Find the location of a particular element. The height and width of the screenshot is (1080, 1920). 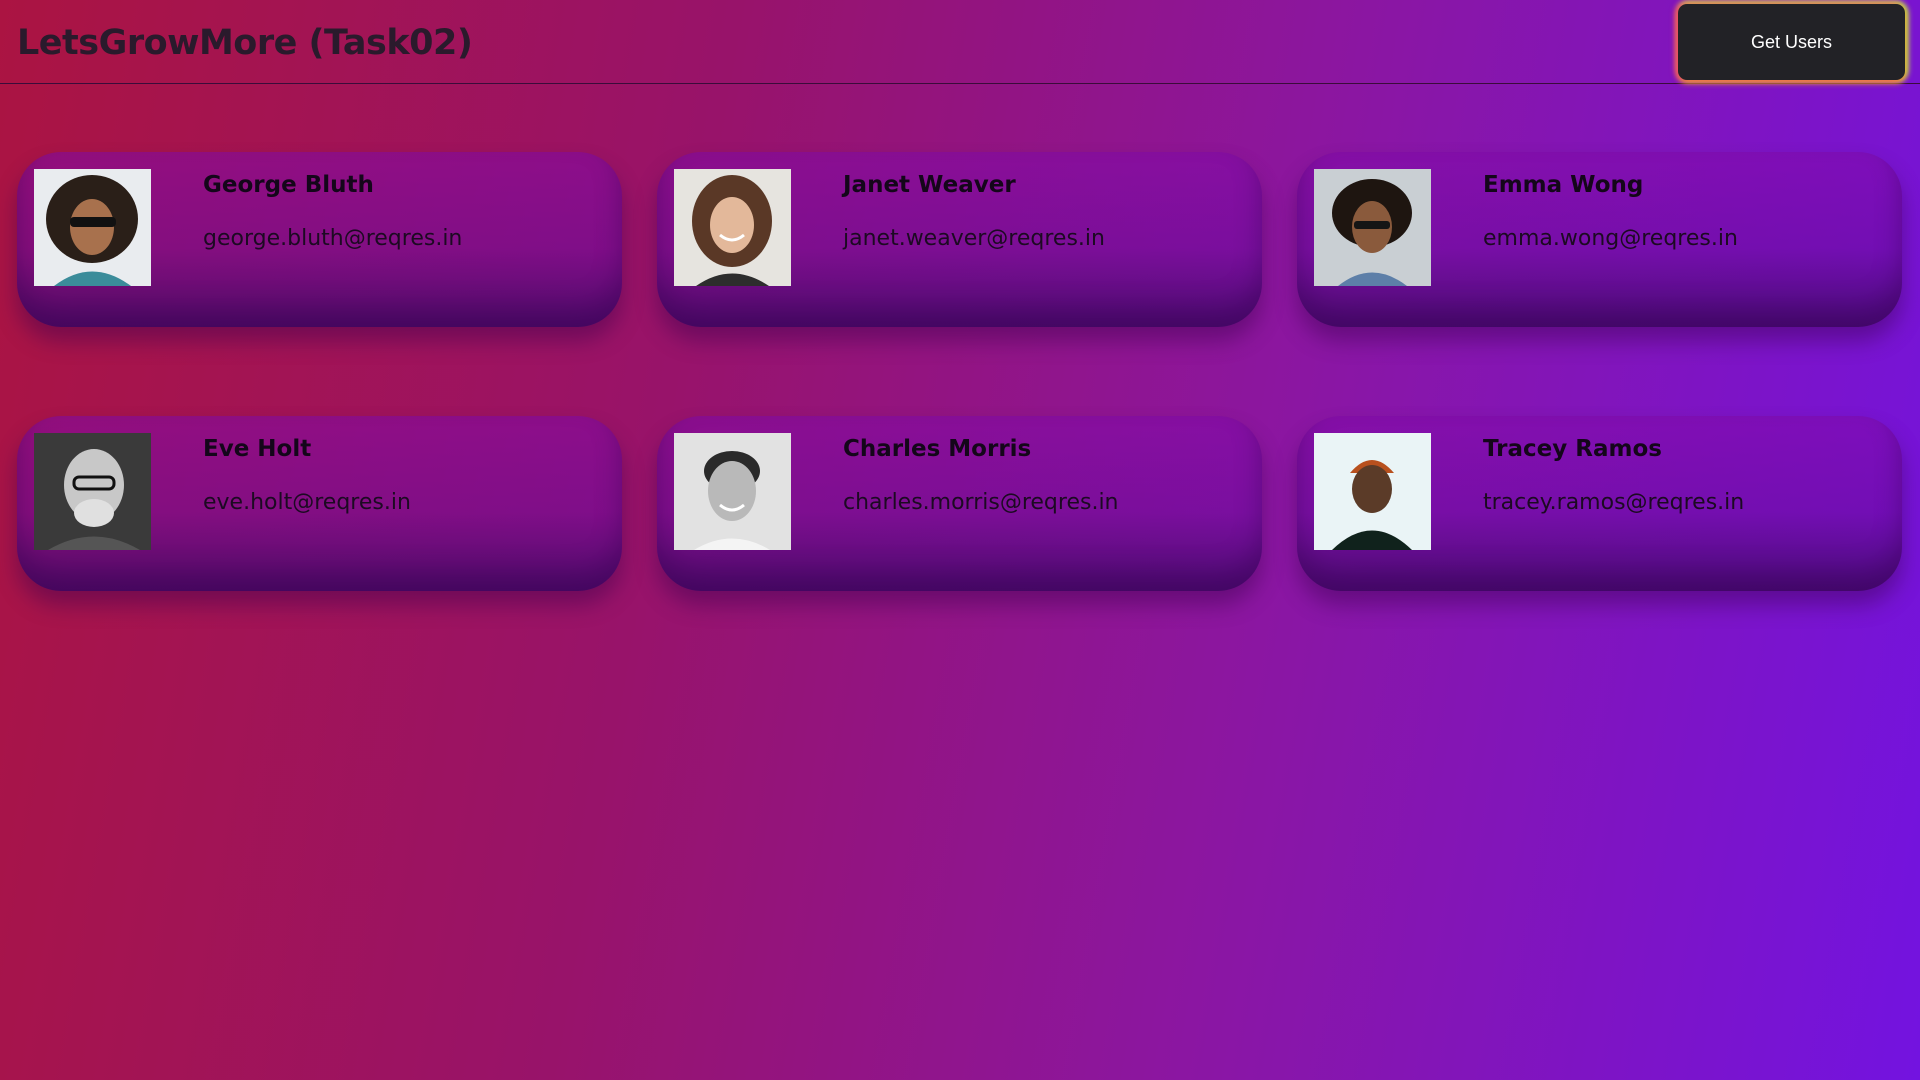

user-email: eve.holt@reqres.in is located at coordinates (307, 502).